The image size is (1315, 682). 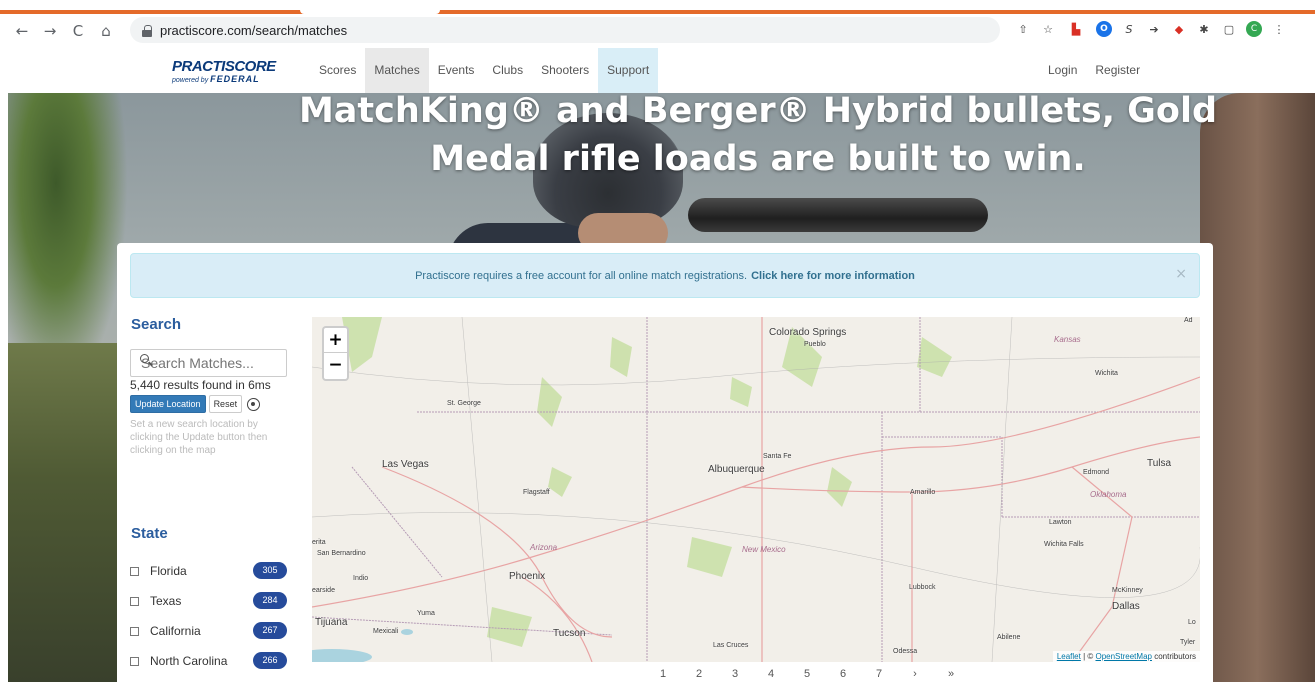 What do you see at coordinates (166, 601) in the screenshot?
I see `state-label: Texas` at bounding box center [166, 601].